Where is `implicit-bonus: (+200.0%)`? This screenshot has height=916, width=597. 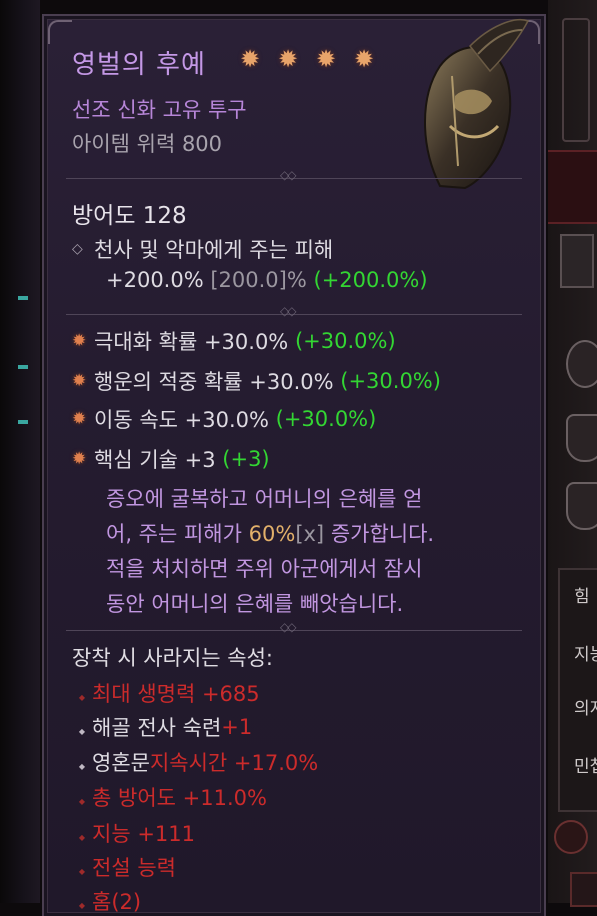
implicit-bonus: (+200.0%) is located at coordinates (370, 280).